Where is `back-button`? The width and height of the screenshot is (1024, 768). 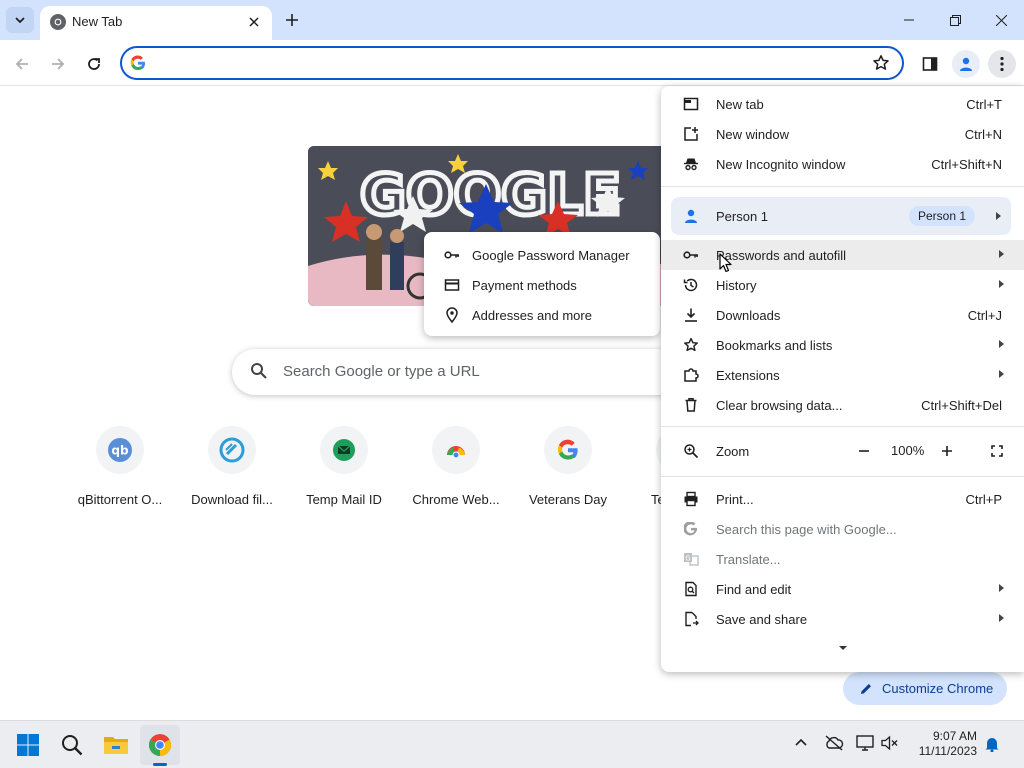
back-button is located at coordinates (22, 64).